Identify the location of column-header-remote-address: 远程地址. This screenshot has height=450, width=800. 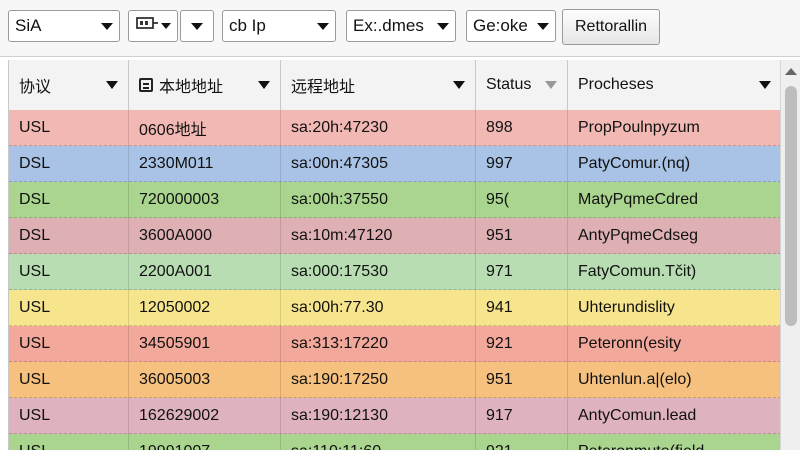
(378, 85).